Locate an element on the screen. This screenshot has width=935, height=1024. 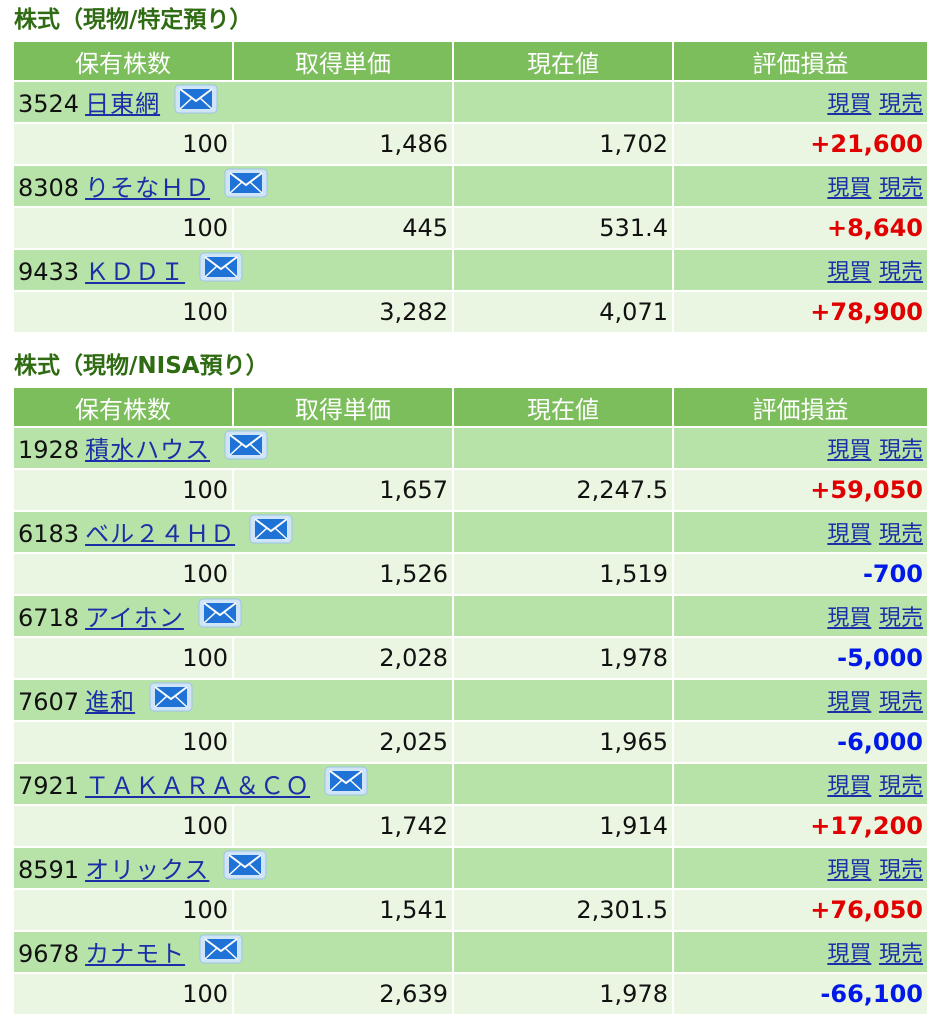
stock-name-link: 積水ハウス is located at coordinates (147, 450).